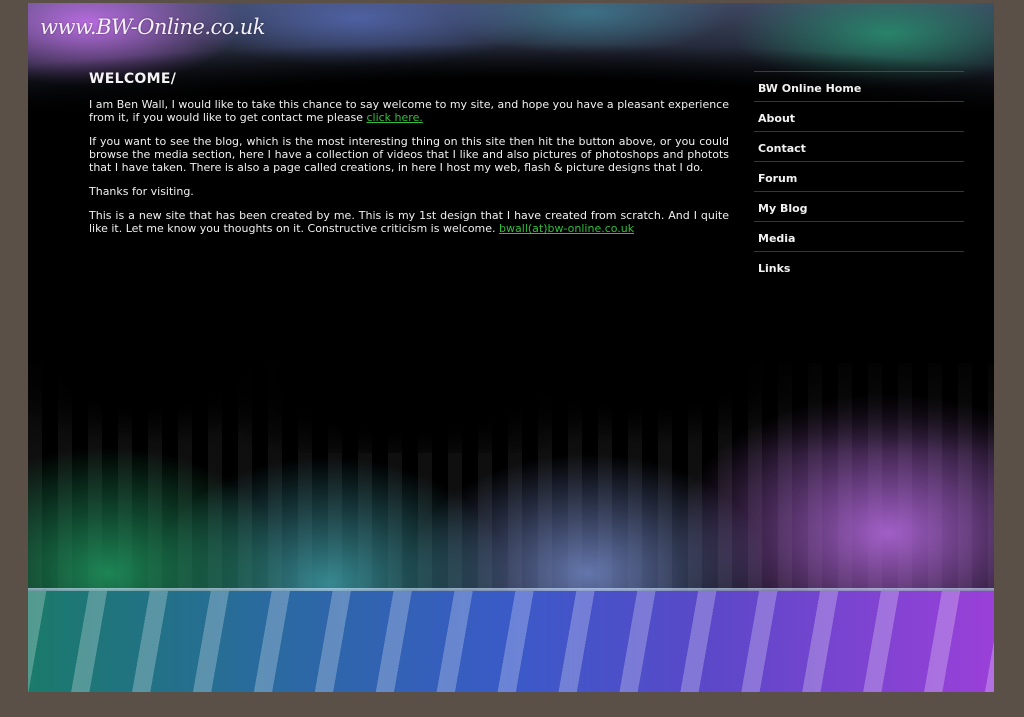 The image size is (1024, 717). I want to click on site-logo: www.BW-Online.co.uk, so click(152, 27).